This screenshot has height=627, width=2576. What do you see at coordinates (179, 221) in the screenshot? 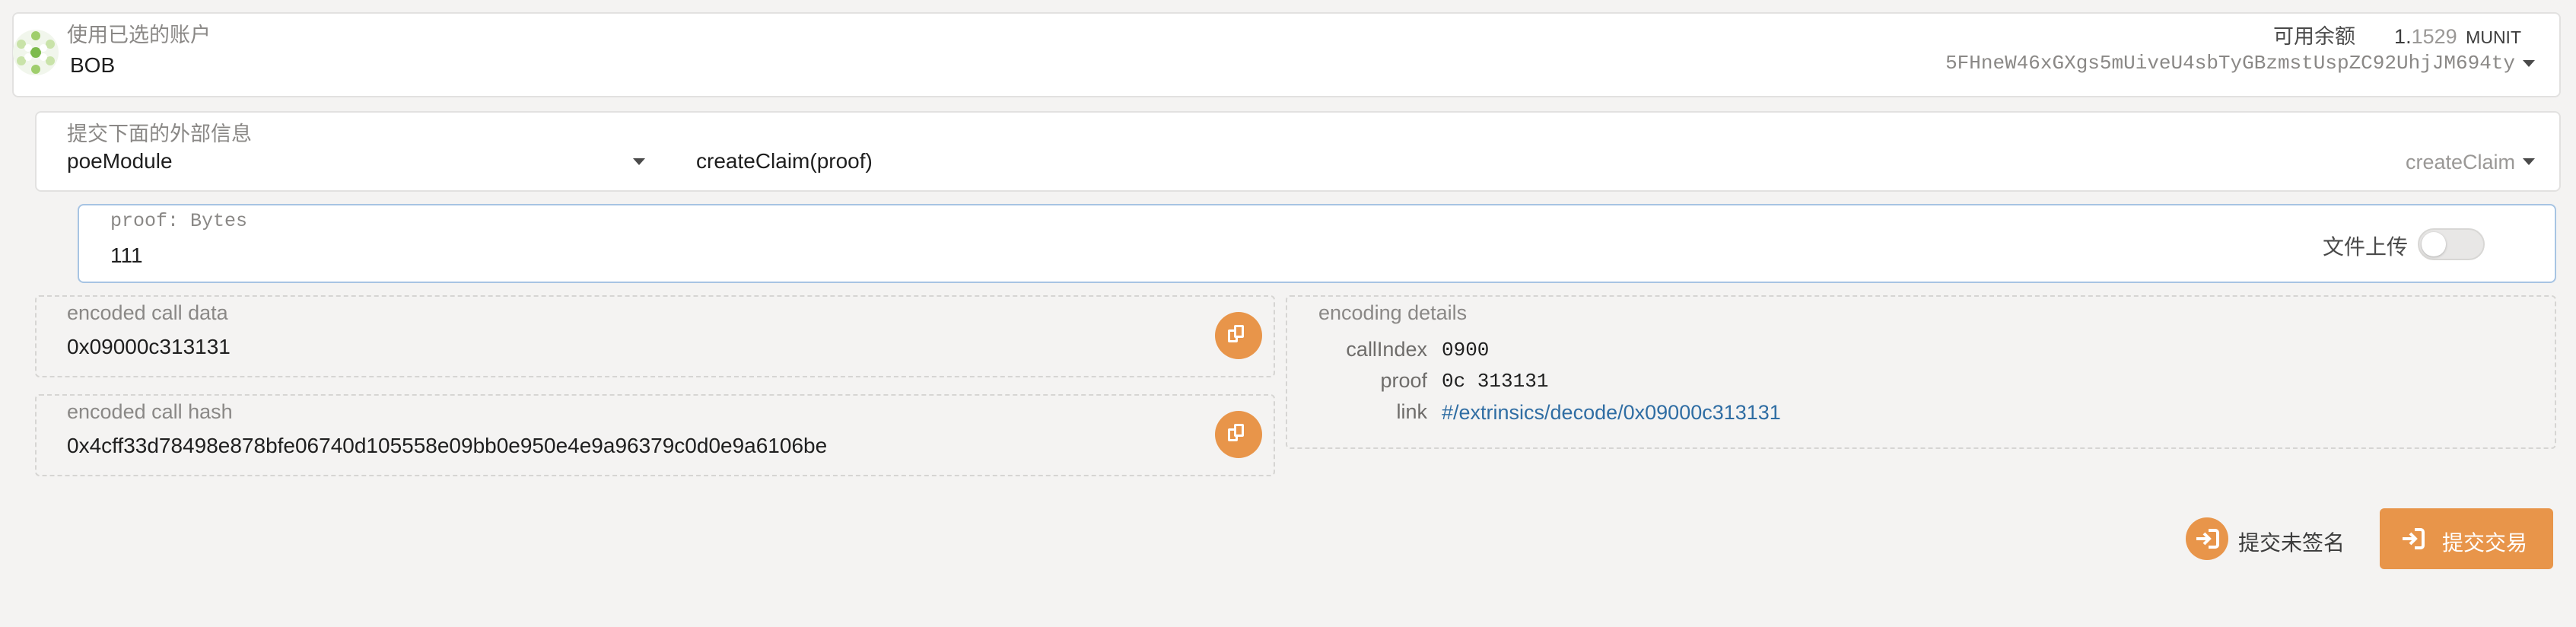
I see `param-label: proof: Bytes` at bounding box center [179, 221].